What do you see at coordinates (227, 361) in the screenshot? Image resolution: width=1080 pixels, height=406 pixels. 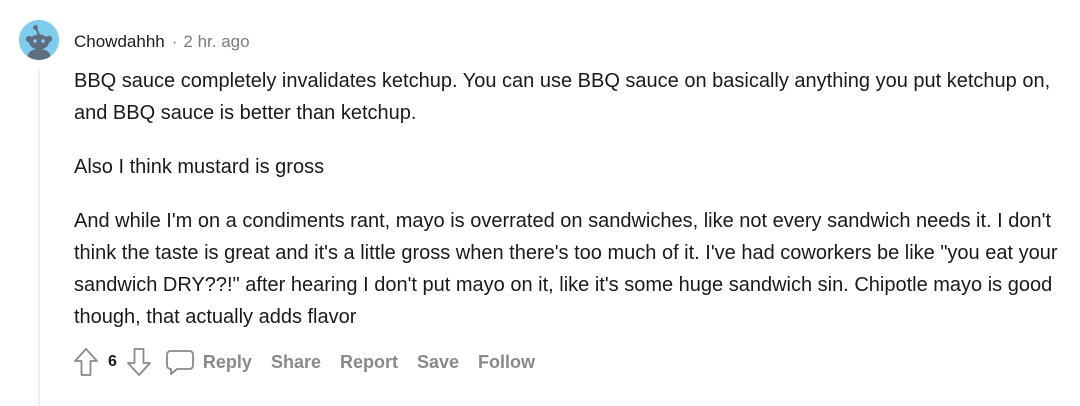 I see `reply-label: Reply` at bounding box center [227, 361].